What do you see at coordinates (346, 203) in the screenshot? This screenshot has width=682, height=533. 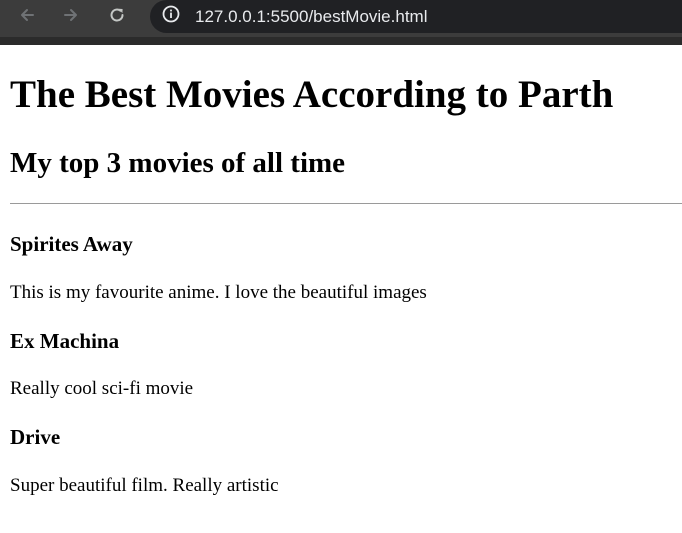 I see `divider` at bounding box center [346, 203].